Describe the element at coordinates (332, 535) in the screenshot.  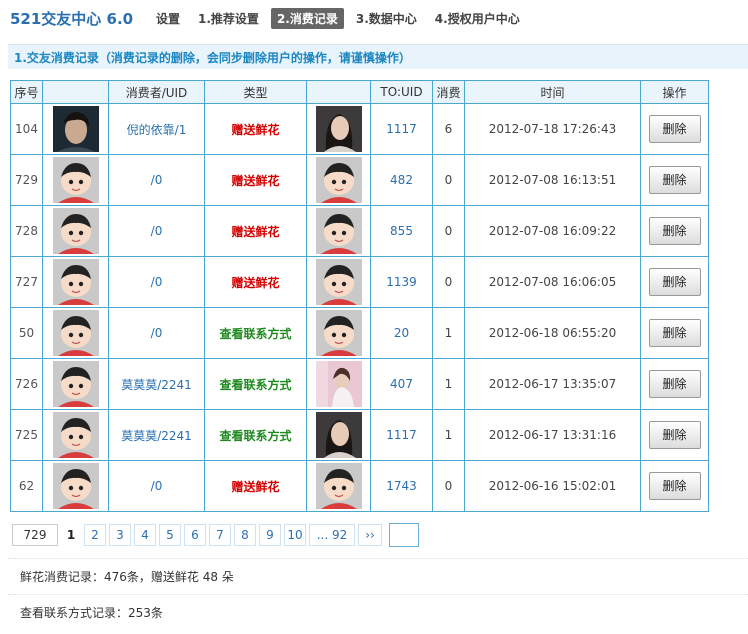
I see `page-link-last: ... 92` at that location.